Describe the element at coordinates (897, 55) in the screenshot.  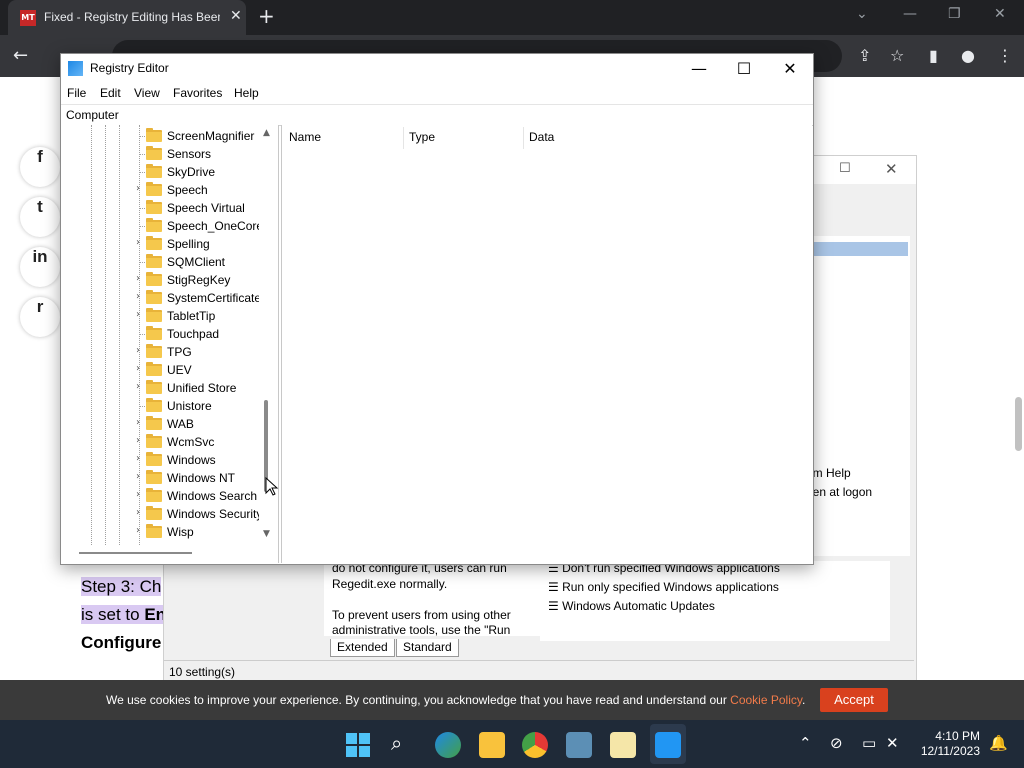
I see `bookmark-star-icon: ☆` at that location.